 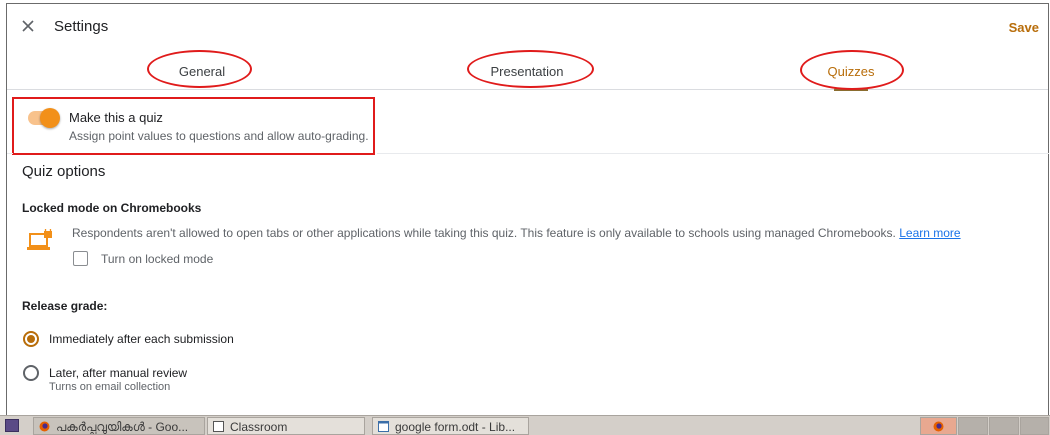 What do you see at coordinates (157, 259) in the screenshot?
I see `locked-mode-checkbox-label: Turn on locked mode` at bounding box center [157, 259].